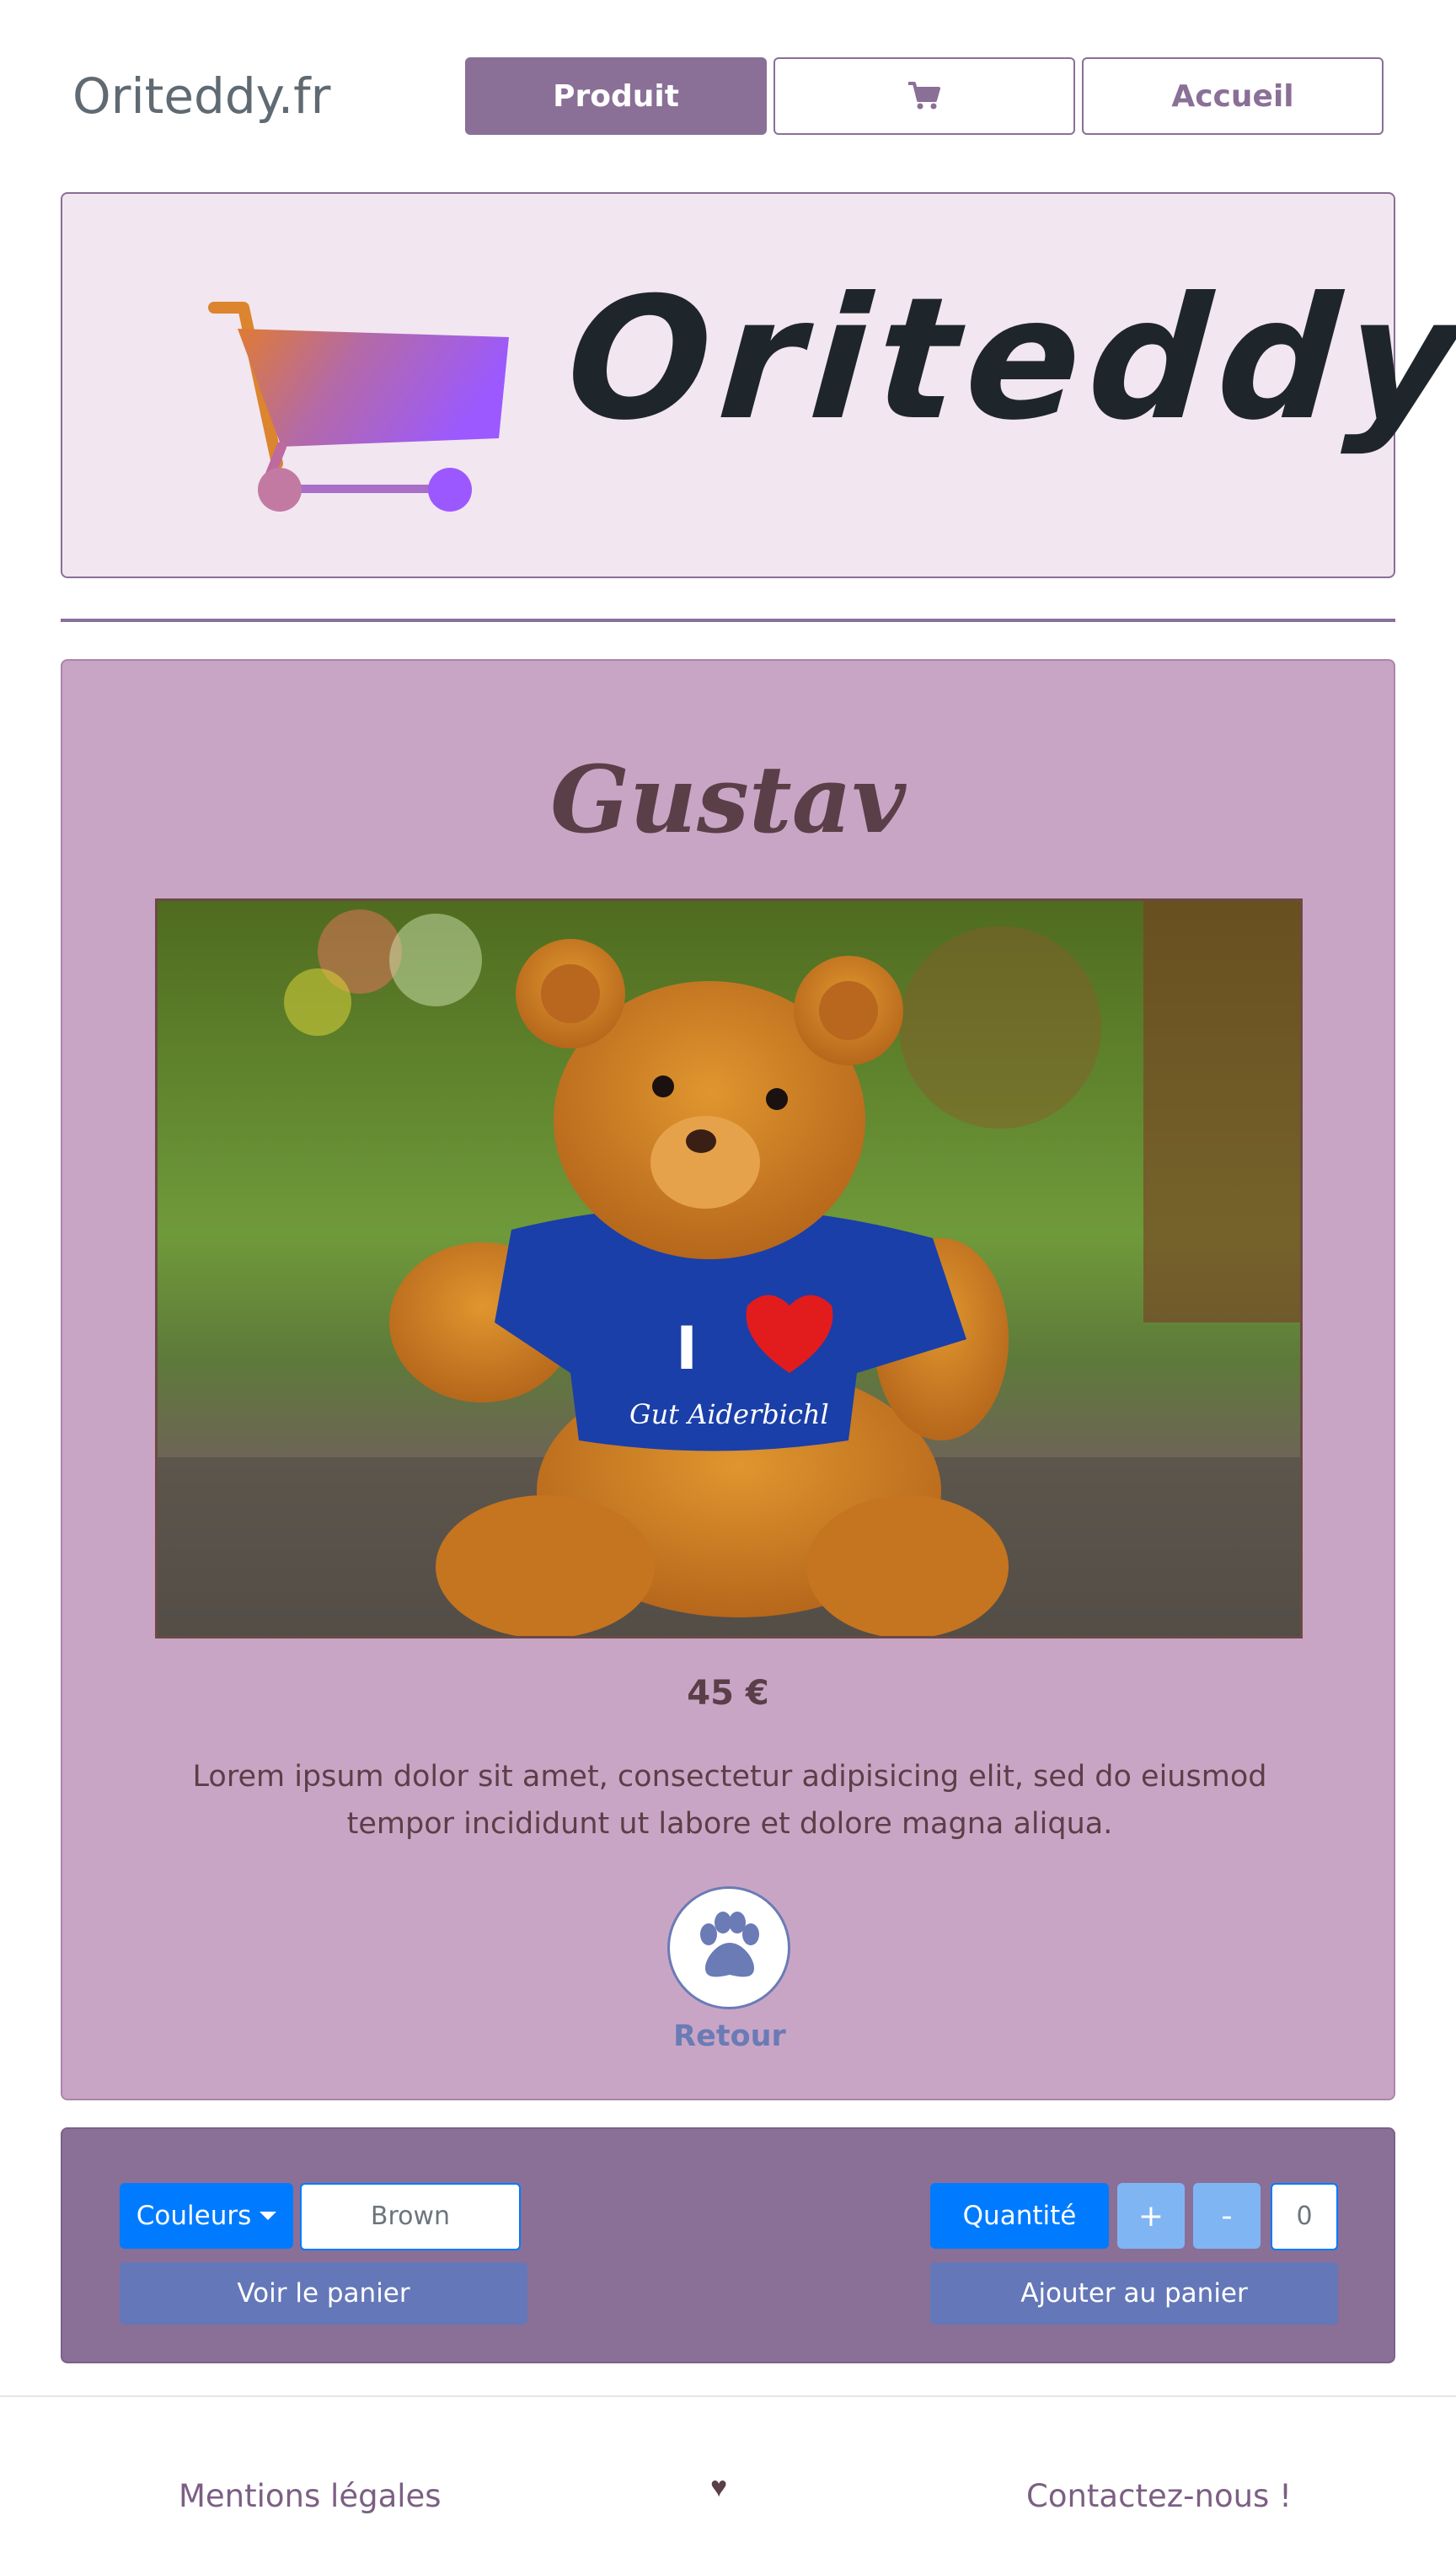  I want to click on nav-produit-button: Produit, so click(616, 96).